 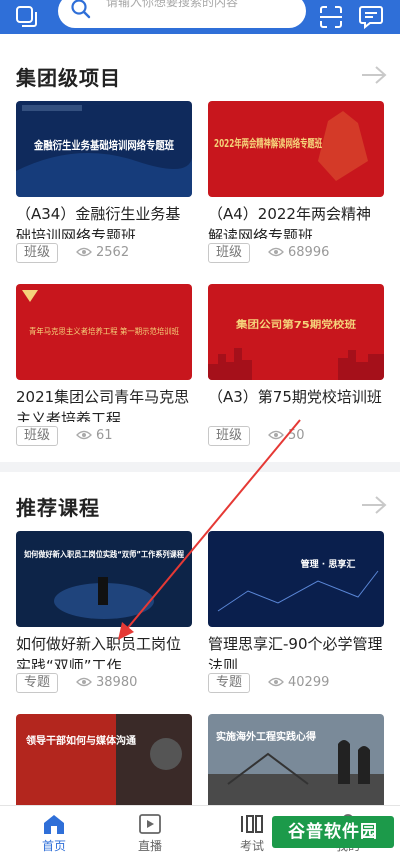 I want to click on course-thumbnail: 2022年两会精神解读网络专题班, so click(x=296, y=149).